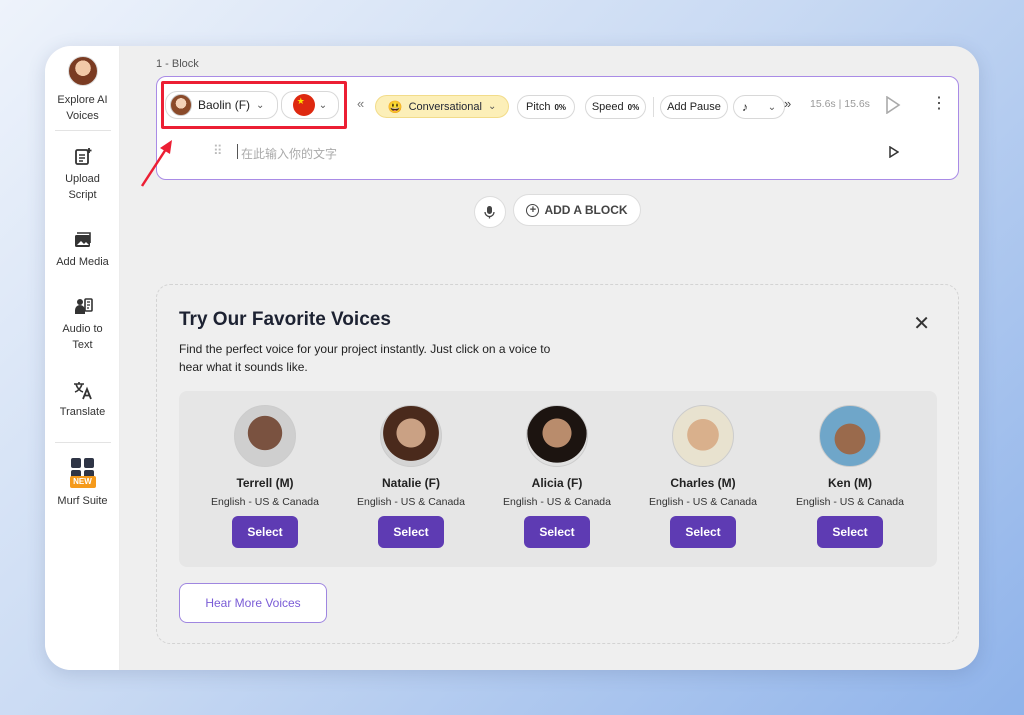 The image size is (1024, 715). I want to click on sidebar-item-audio-to-text: Audio to Text, so click(82, 324).